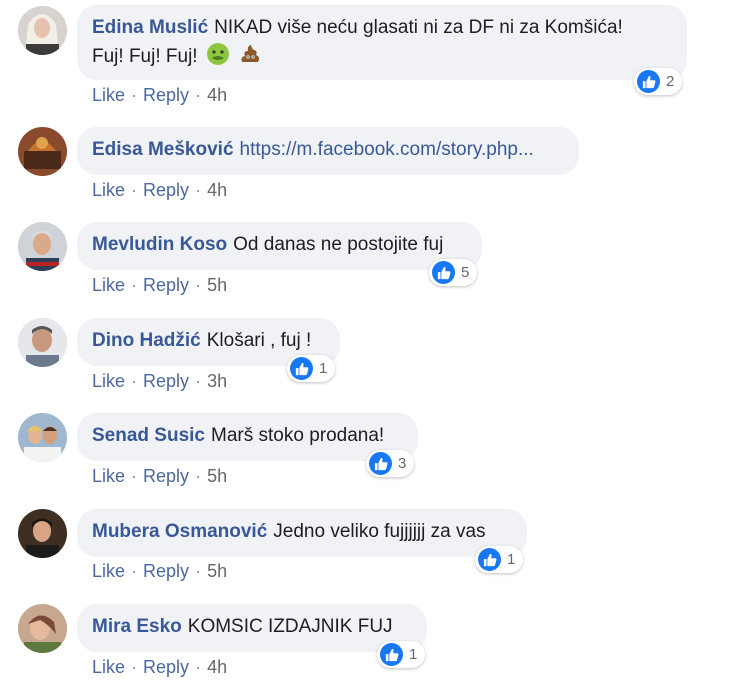 The height and width of the screenshot is (688, 741). What do you see at coordinates (290, 626) in the screenshot?
I see `comment-text: KOMSIC IZDAJNIK FUJ` at bounding box center [290, 626].